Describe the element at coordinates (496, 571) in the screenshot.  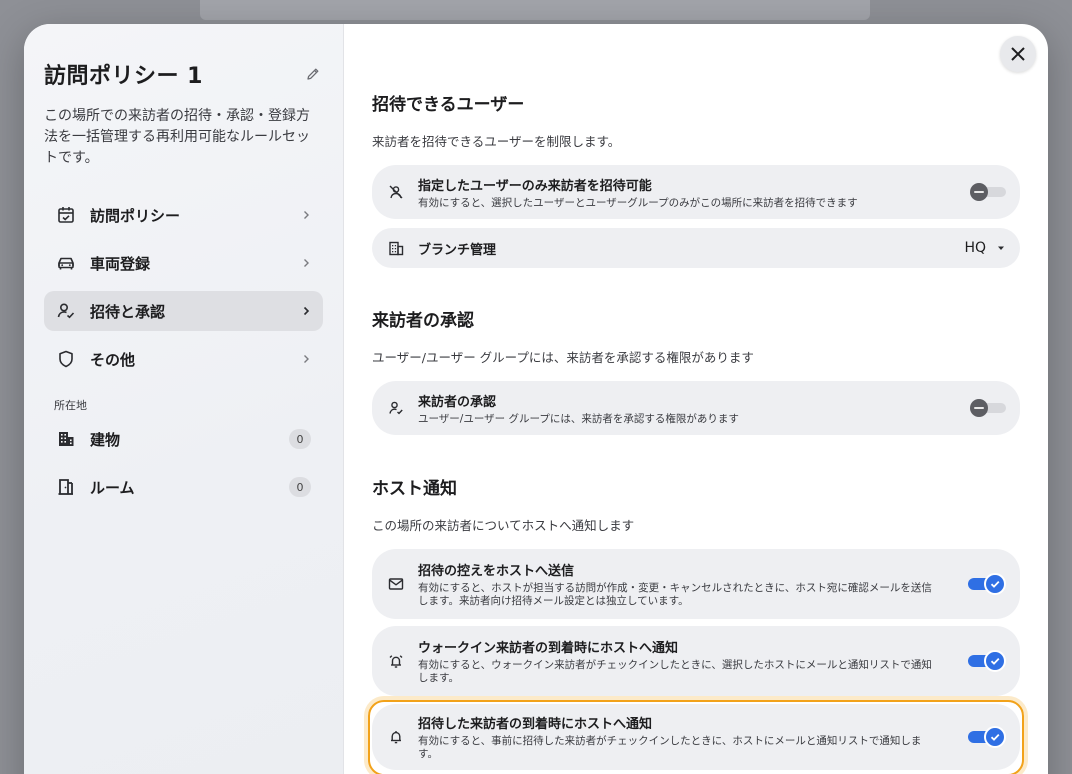
I see `card-title: 招待の控えをホストへ送信` at that location.